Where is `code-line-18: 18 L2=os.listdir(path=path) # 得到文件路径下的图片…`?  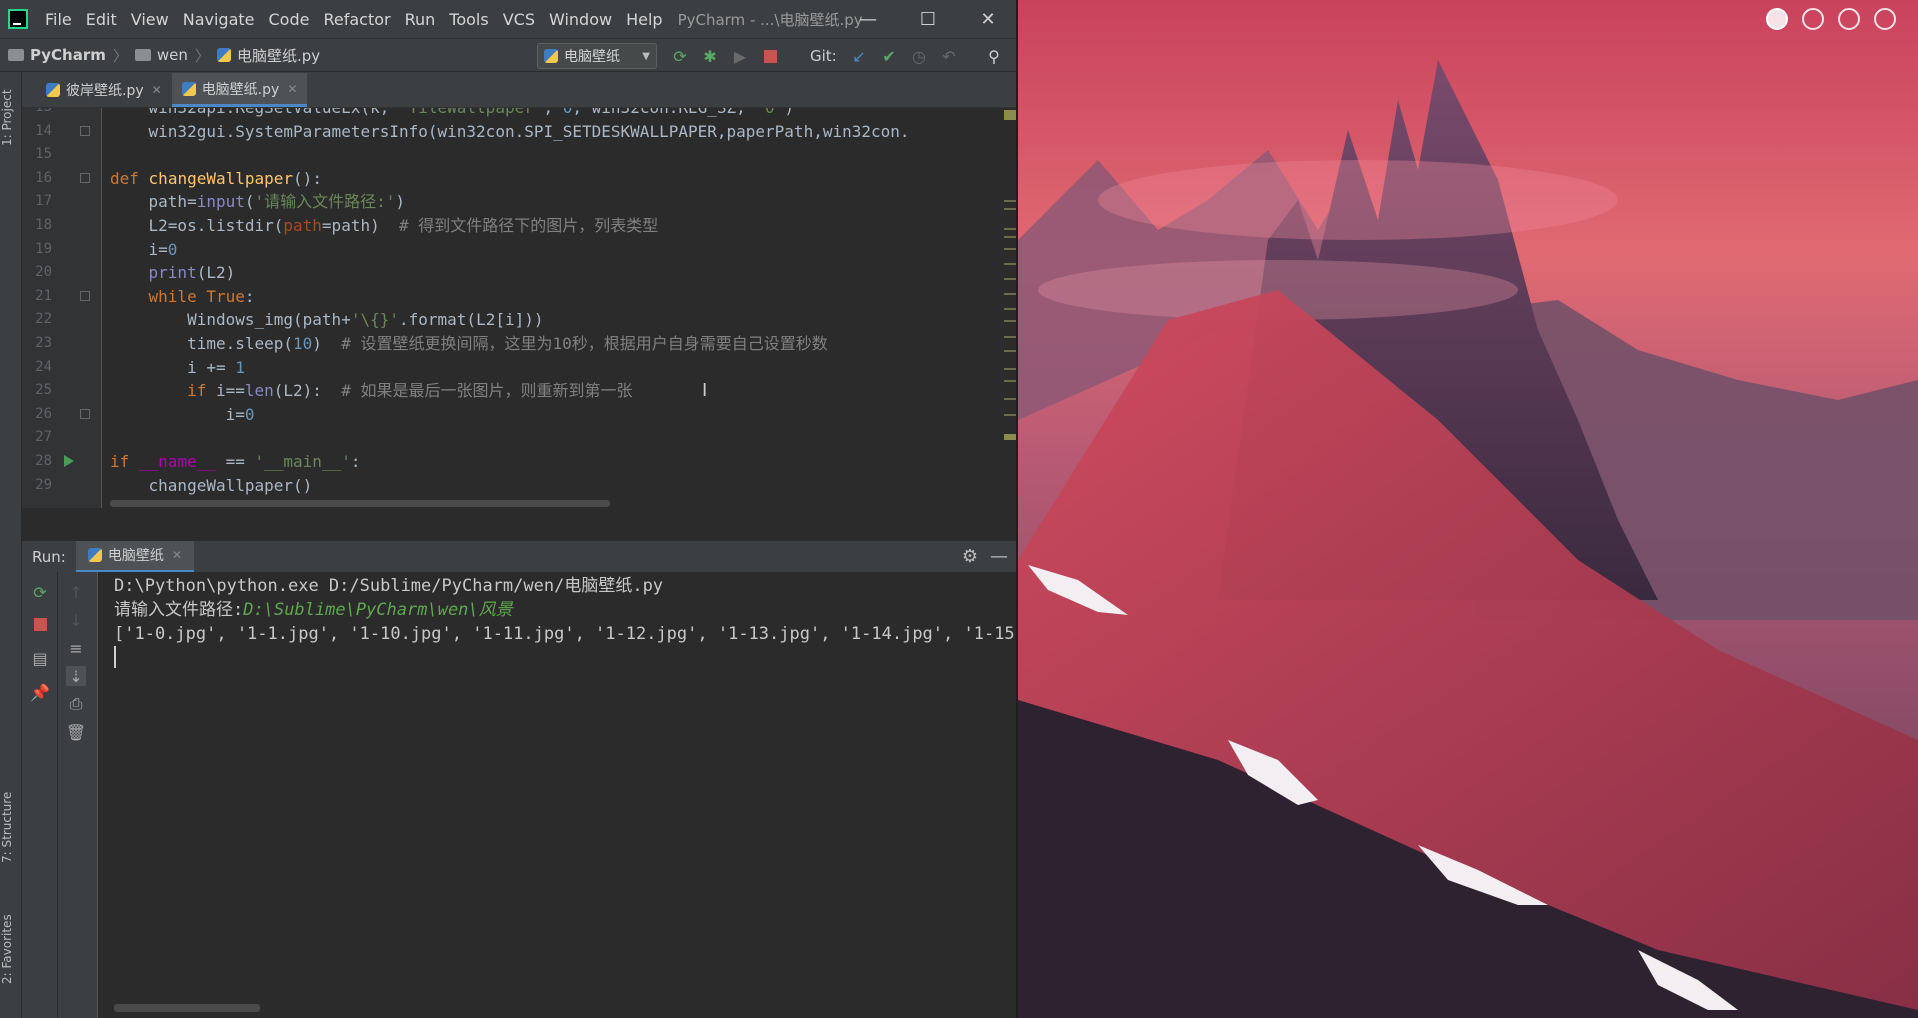
code-line-18: 18 L2=os.listdir(path=path) # 得到文件路径下的图片… is located at coordinates (520, 226).